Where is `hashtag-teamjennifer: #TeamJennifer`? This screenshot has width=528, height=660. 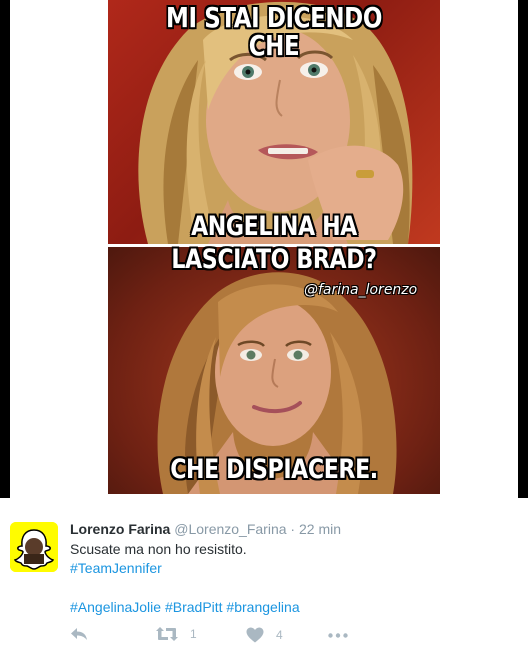 hashtag-teamjennifer: #TeamJennifer is located at coordinates (290, 568).